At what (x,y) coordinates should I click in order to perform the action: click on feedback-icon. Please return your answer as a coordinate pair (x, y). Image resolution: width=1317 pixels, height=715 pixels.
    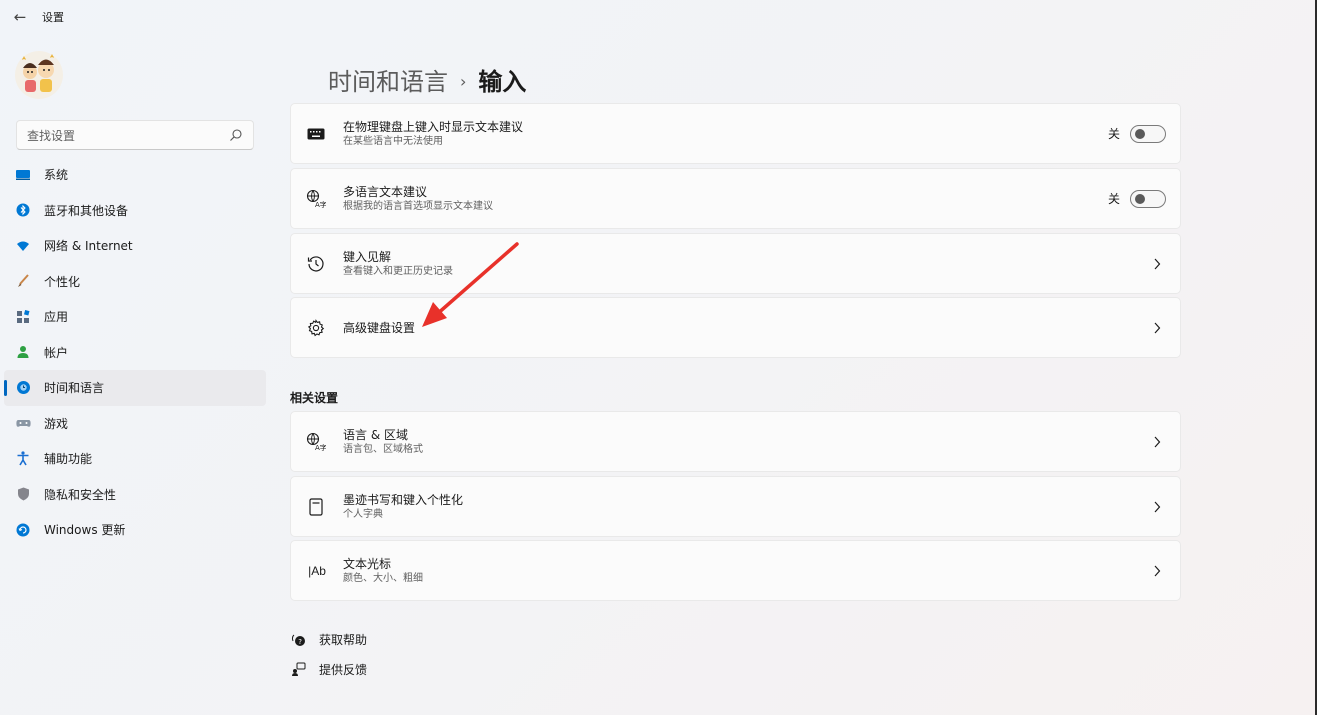
    Looking at the image, I should click on (298, 670).